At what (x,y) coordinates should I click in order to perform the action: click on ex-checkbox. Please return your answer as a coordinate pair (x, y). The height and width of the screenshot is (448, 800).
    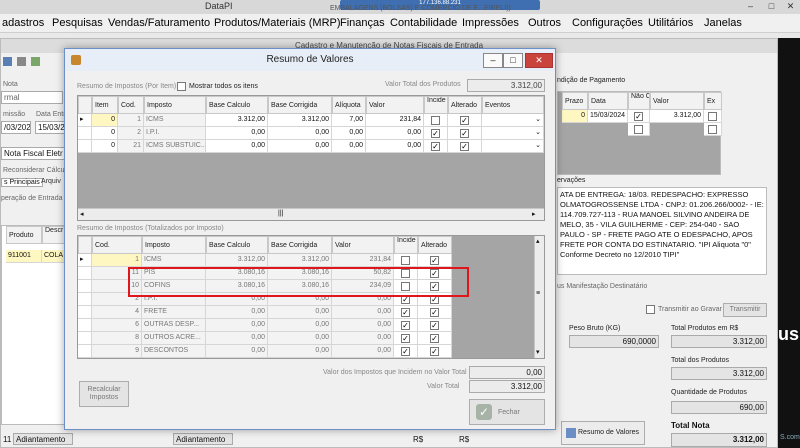
    Looking at the image, I should click on (712, 116).